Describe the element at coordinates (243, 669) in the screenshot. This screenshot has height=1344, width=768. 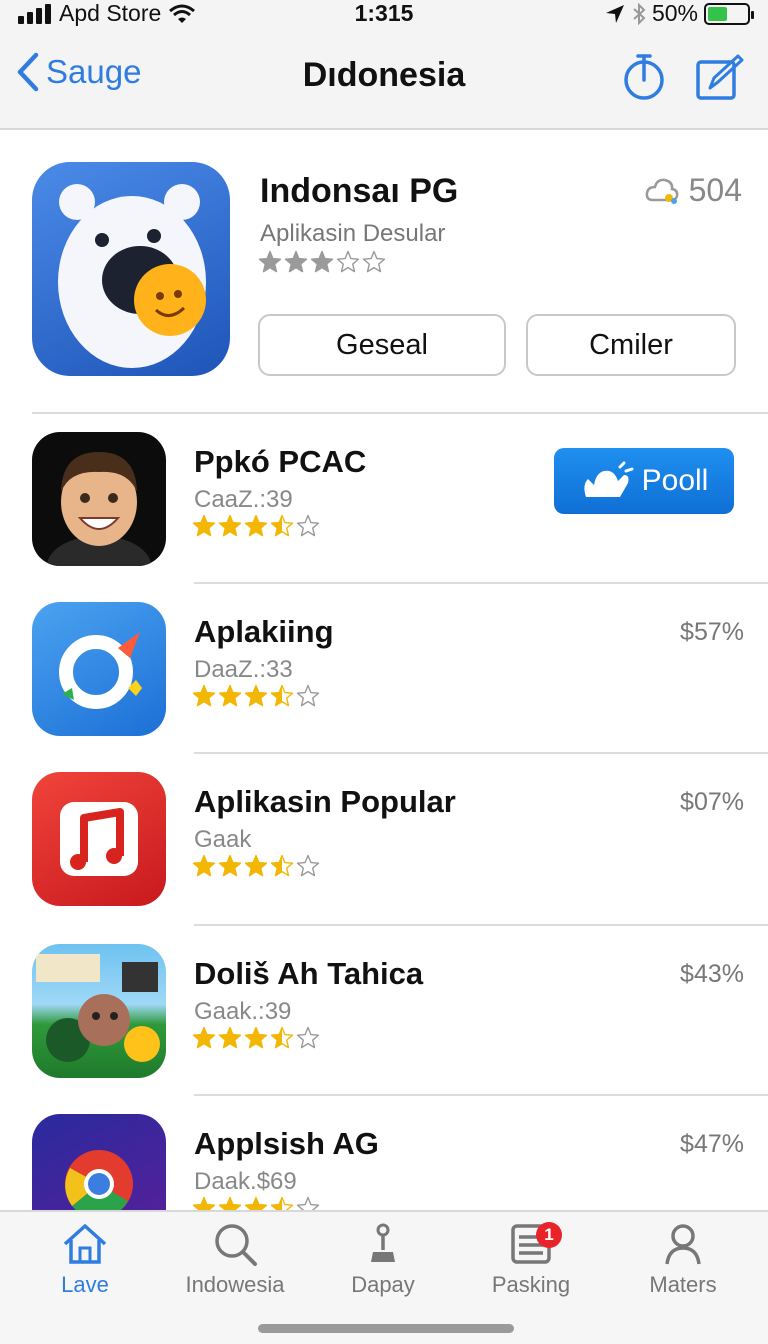
I see `app-meta: DaaZ.:33` at that location.